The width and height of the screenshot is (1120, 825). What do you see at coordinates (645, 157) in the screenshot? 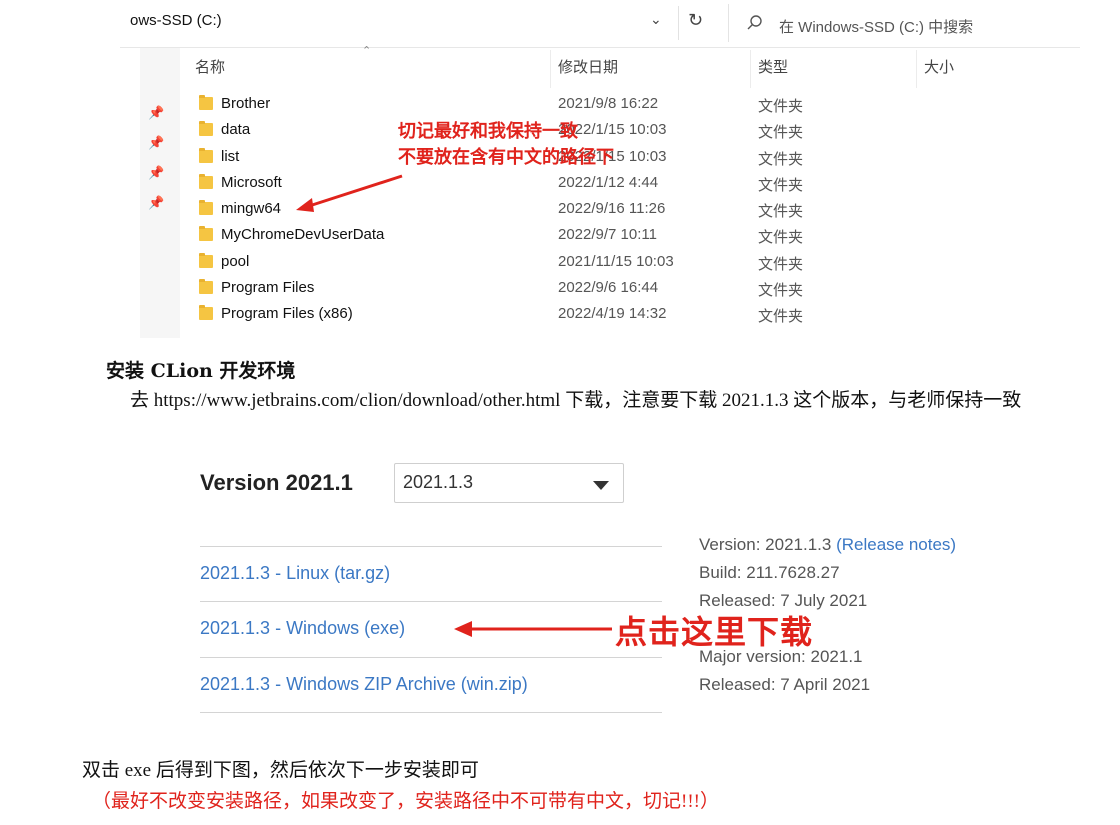
I see `list-item: list 2022/1/15 10:03 文件夹` at bounding box center [645, 157].